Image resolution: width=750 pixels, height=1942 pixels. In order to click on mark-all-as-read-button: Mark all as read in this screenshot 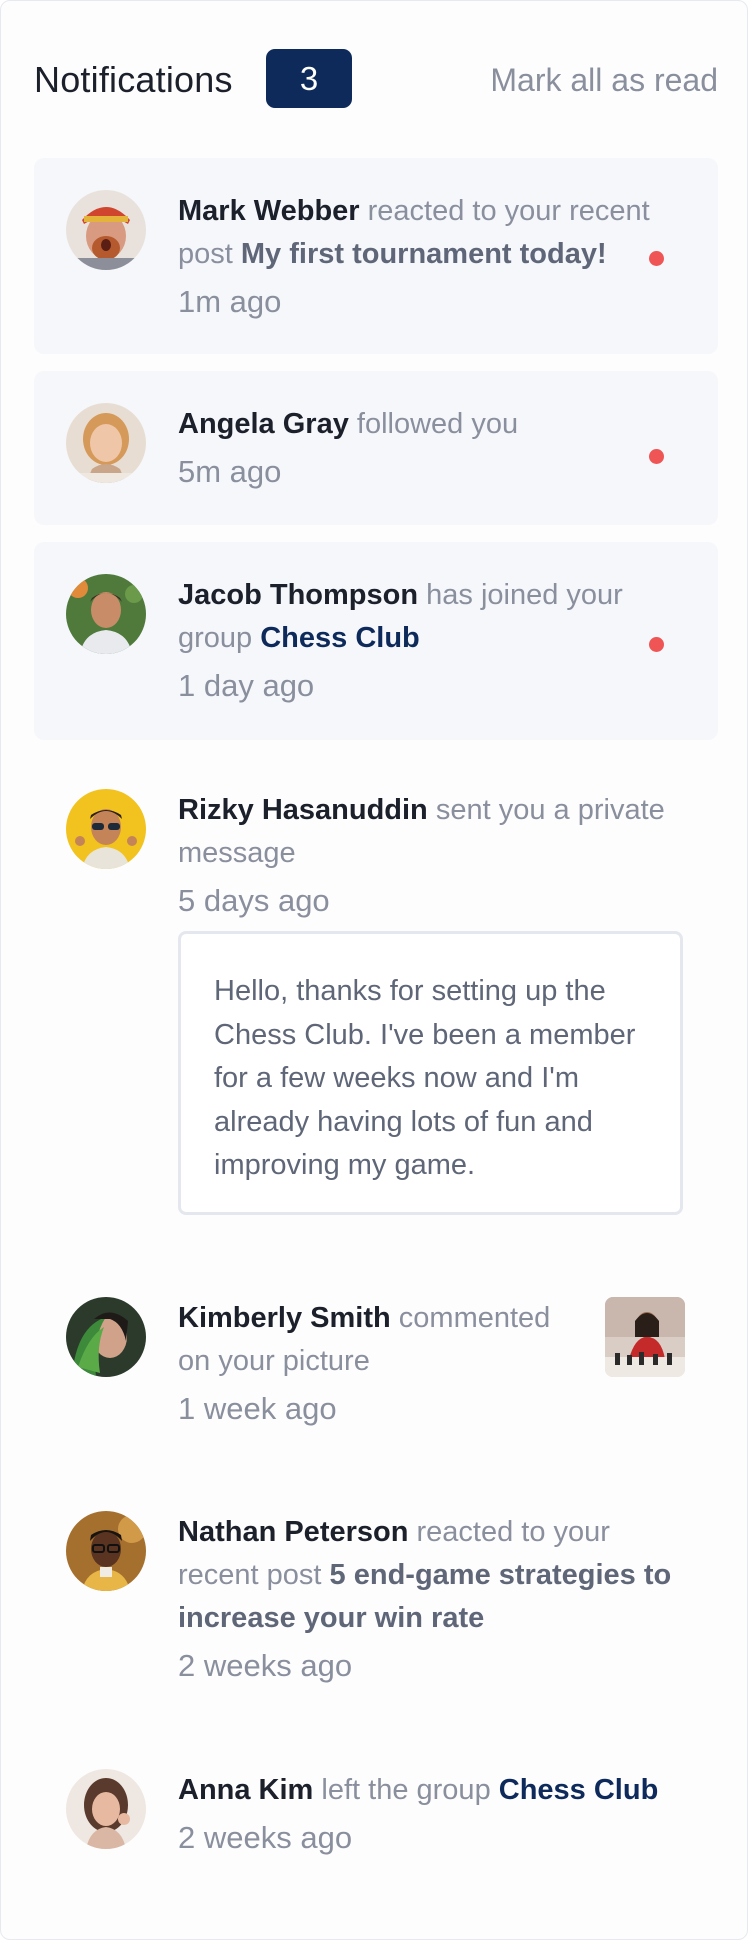, I will do `click(604, 80)`.